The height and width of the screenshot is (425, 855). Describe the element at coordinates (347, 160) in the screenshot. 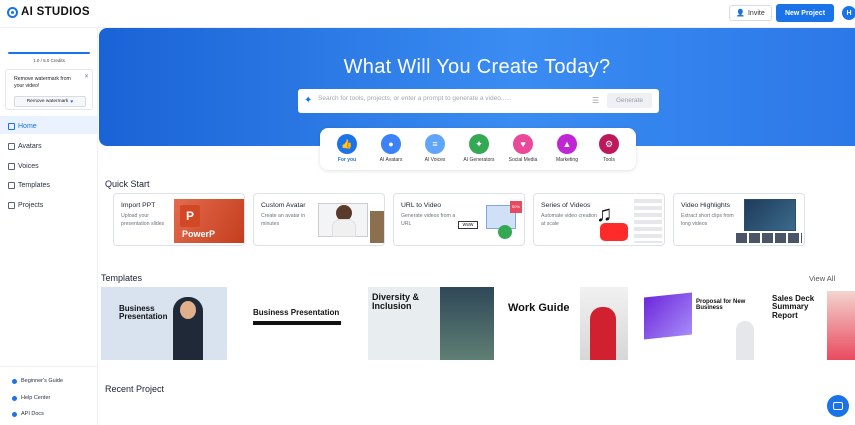

I see `tab-label: For you` at that location.